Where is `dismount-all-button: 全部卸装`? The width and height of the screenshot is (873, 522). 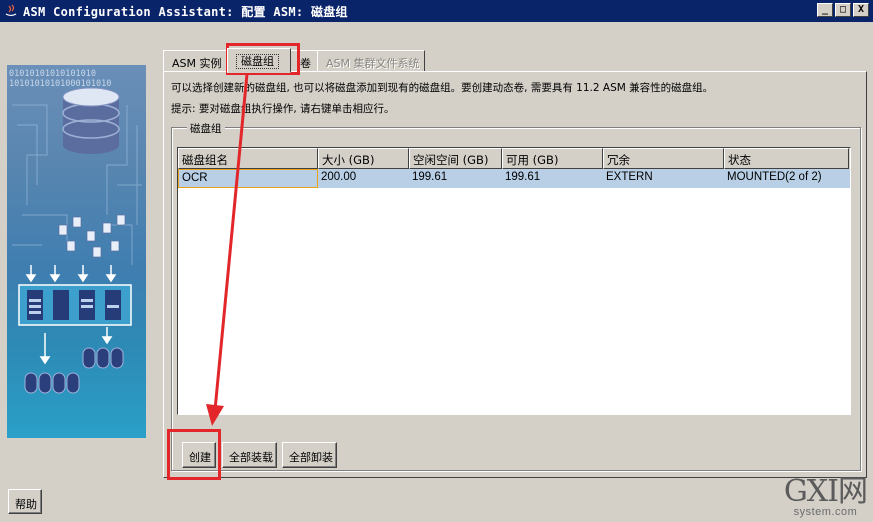 dismount-all-button: 全部卸装 is located at coordinates (309, 455).